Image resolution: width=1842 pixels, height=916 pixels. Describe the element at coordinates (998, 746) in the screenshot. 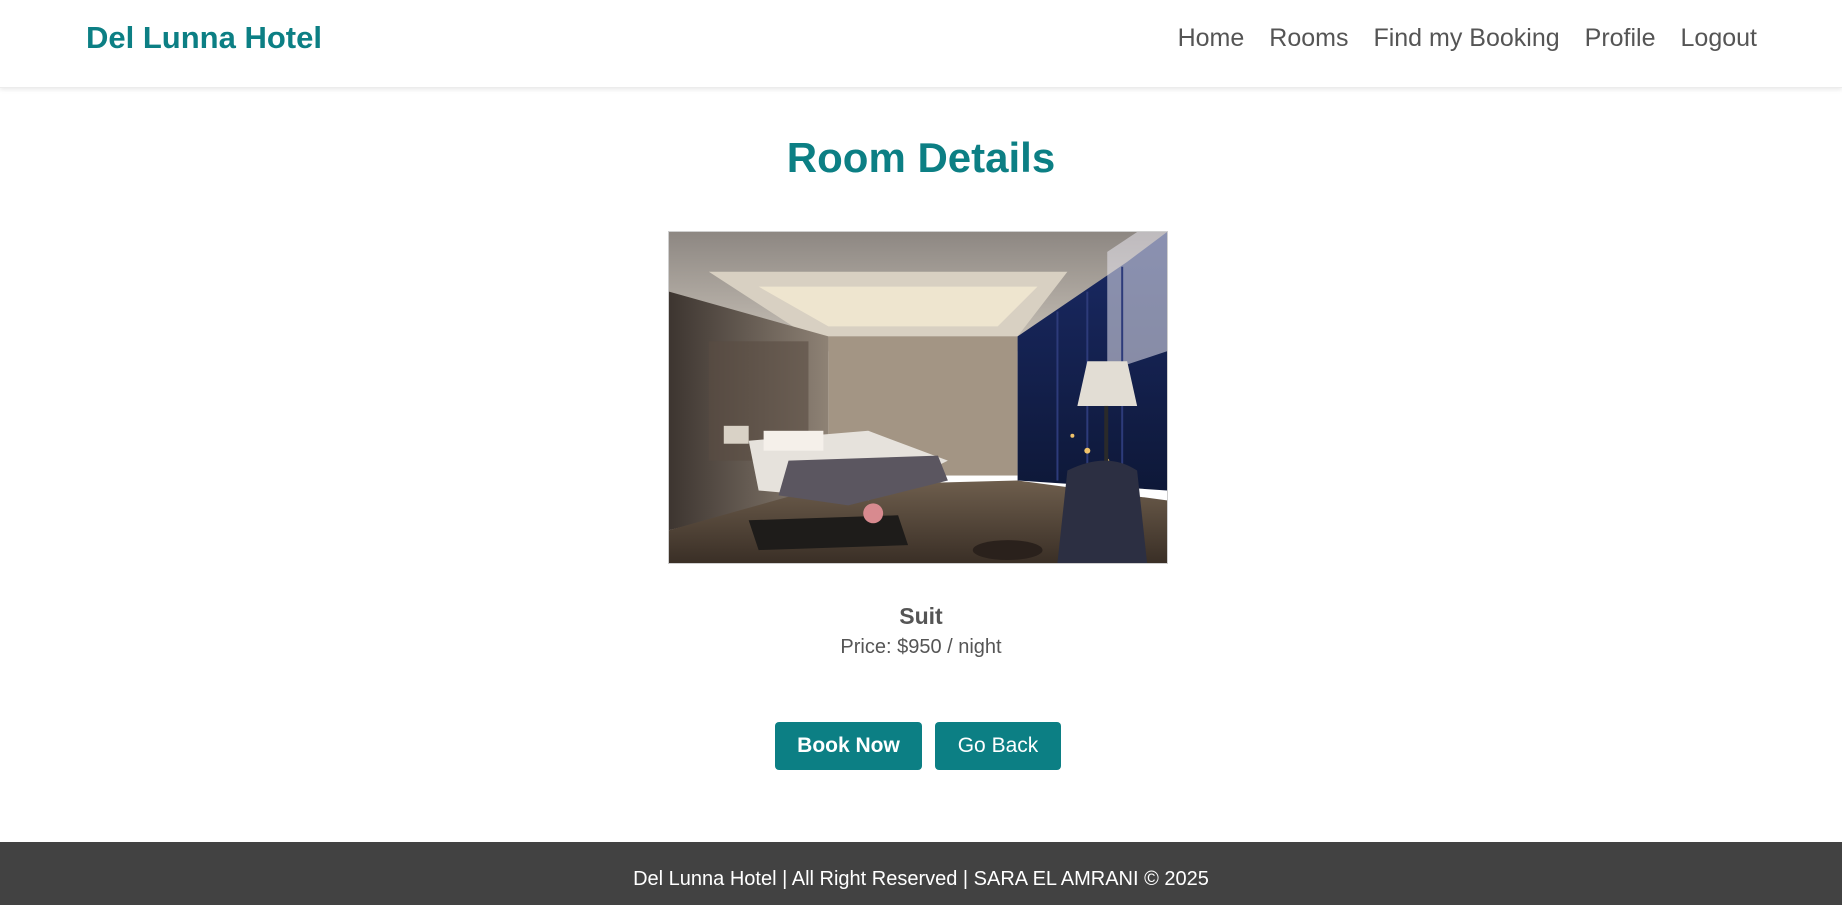

I see `go-back-button: Go Back` at that location.